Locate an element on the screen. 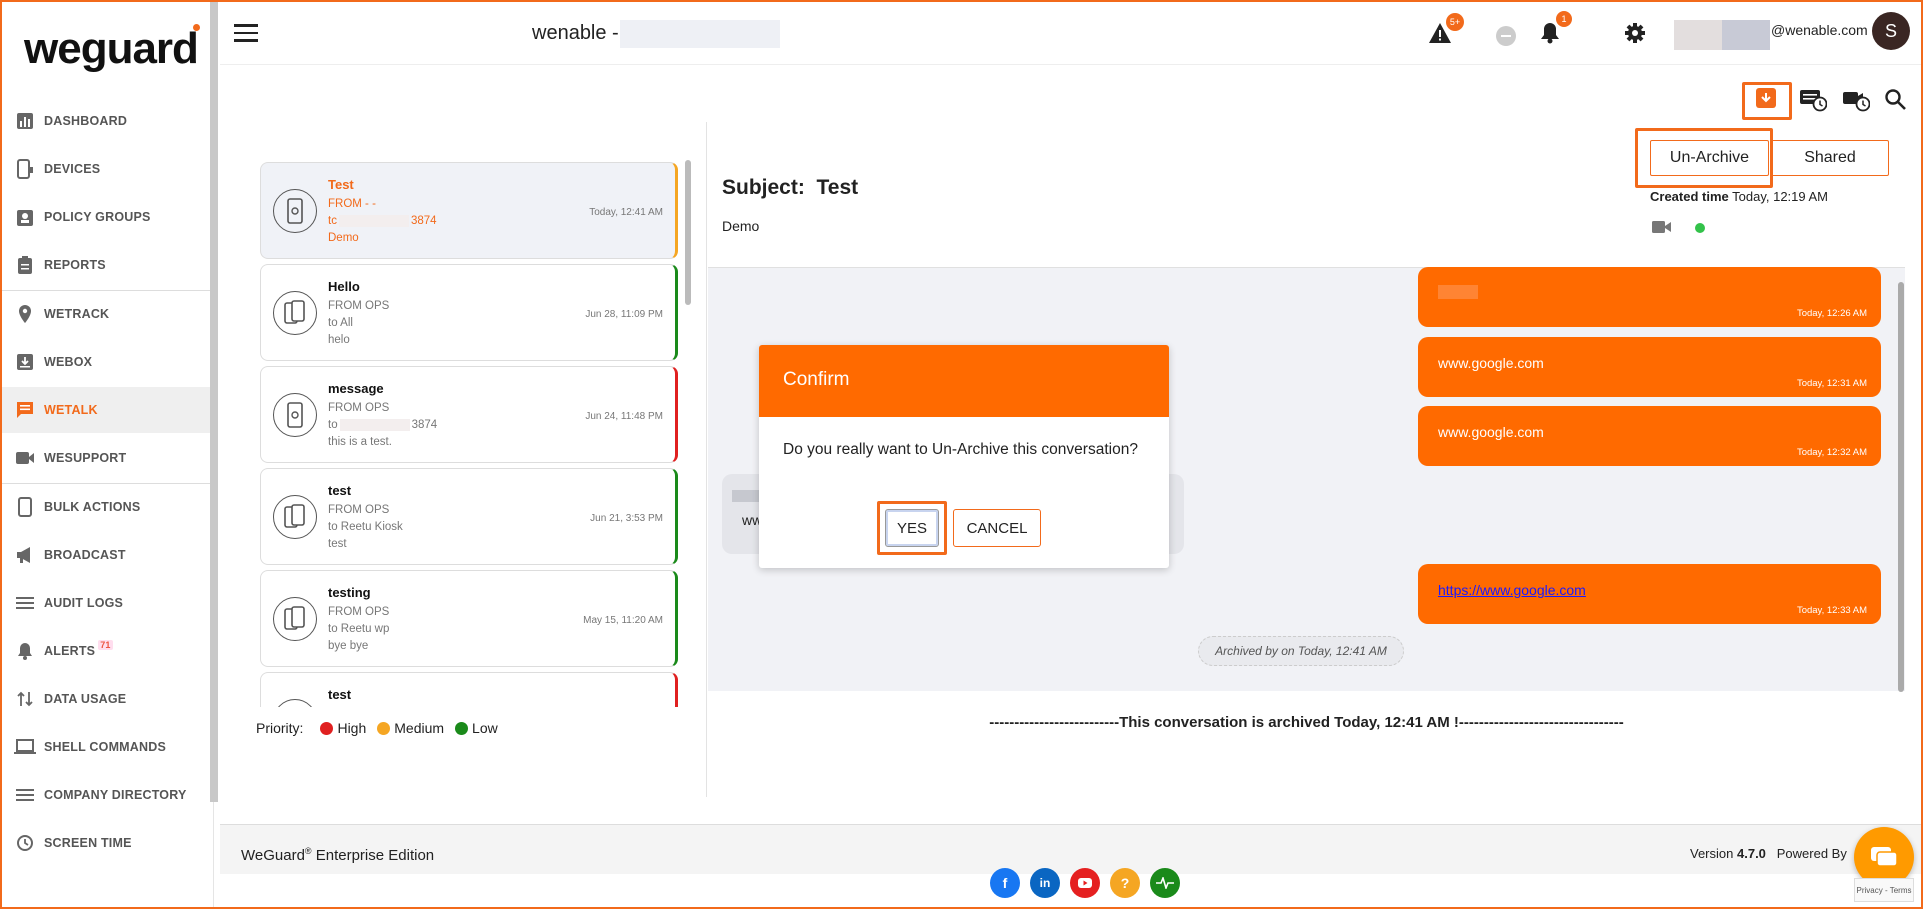 The height and width of the screenshot is (909, 1923). search-icon is located at coordinates (1895, 101).